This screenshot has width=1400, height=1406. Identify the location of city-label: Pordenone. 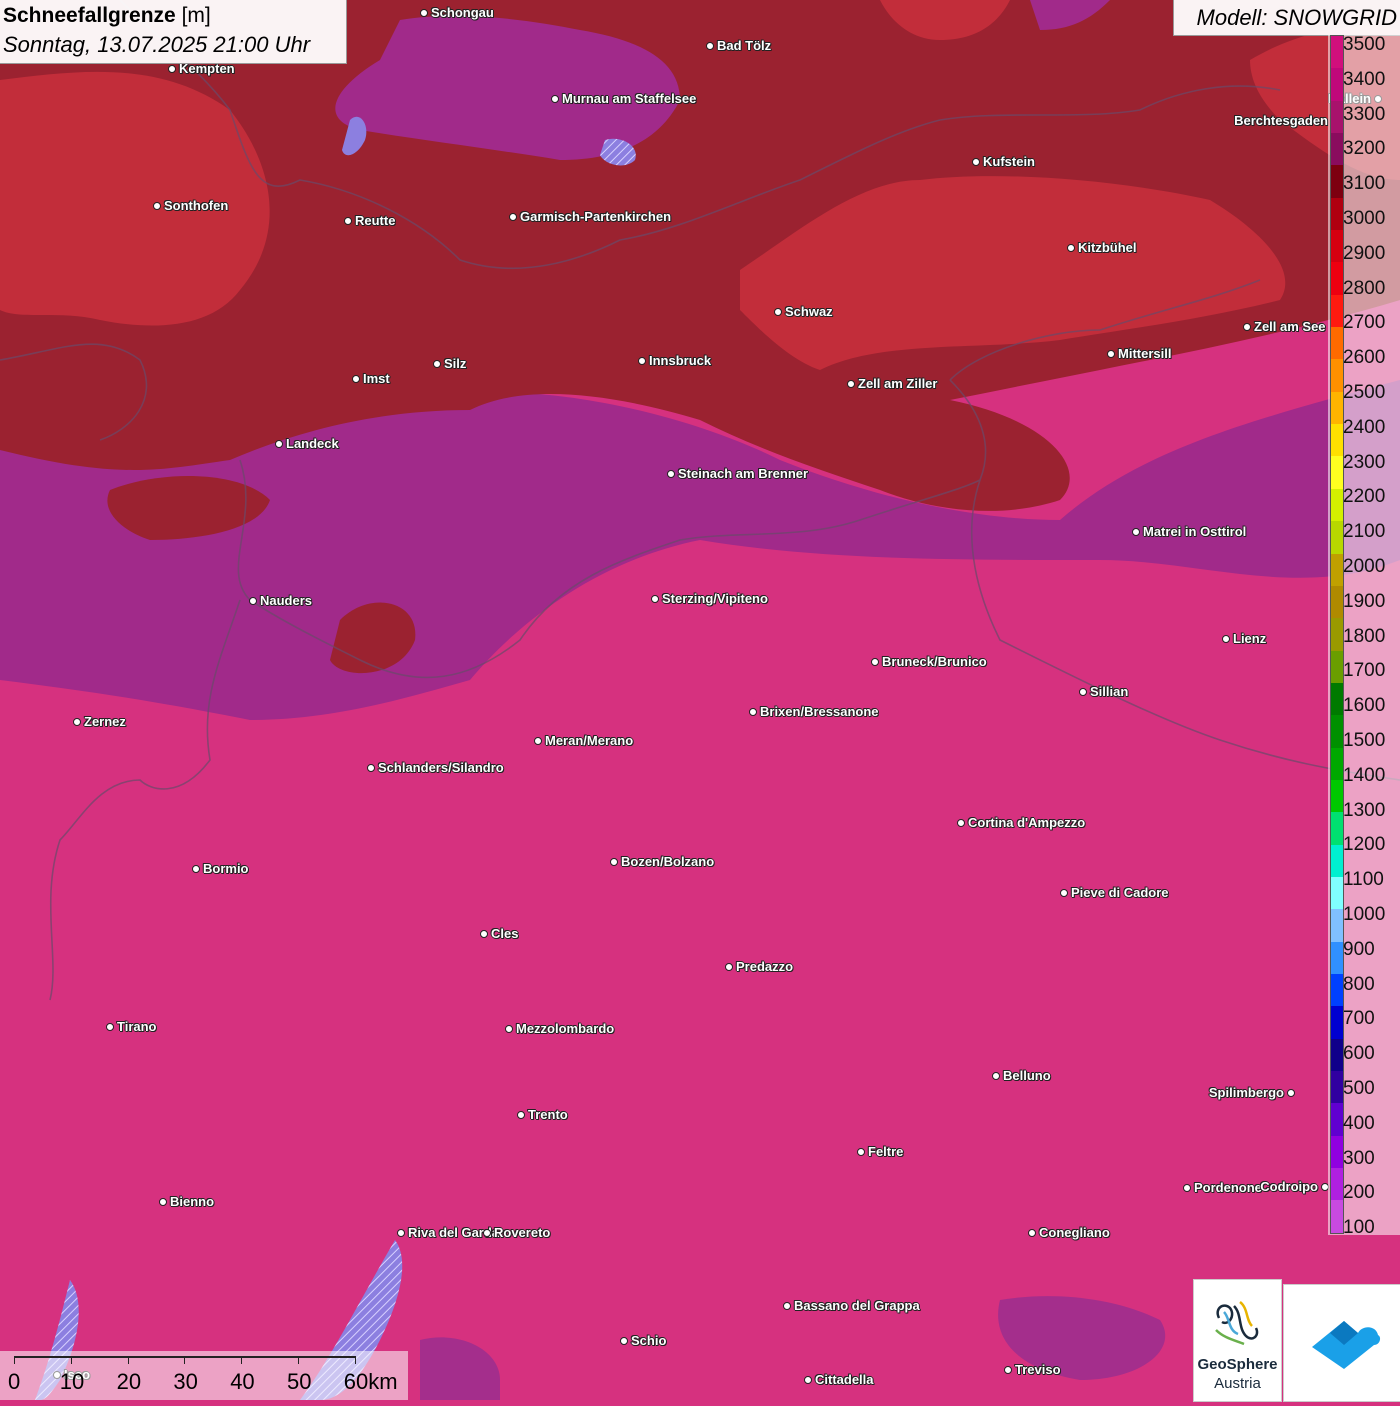
(1228, 1187).